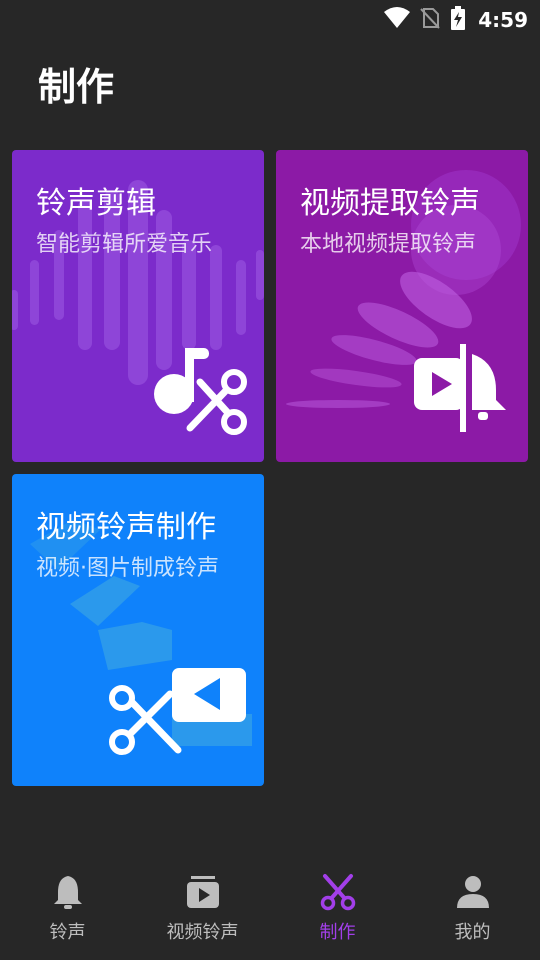 Image resolution: width=540 pixels, height=960 pixels. I want to click on nav-item-video-ringtone: 视频铃声, so click(202, 909).